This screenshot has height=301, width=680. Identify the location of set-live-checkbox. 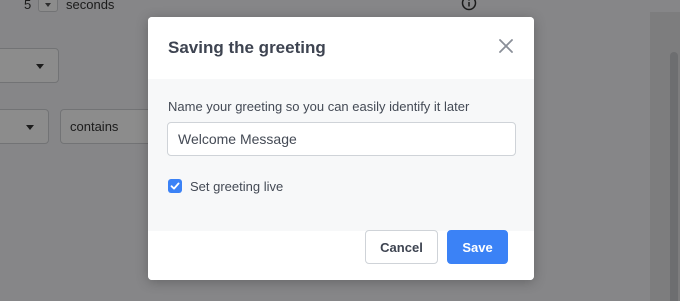
(175, 186).